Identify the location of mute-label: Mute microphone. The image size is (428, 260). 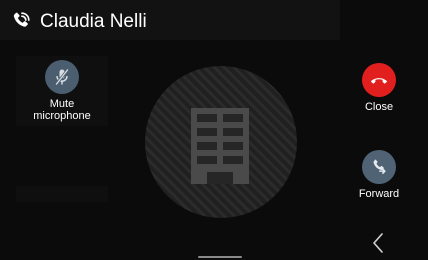
(62, 110).